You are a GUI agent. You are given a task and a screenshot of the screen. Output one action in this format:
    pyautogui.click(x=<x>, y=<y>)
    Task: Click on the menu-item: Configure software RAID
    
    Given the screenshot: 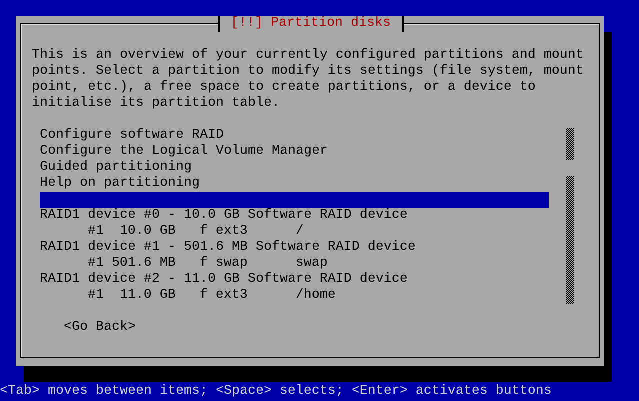 What is the action you would take?
    pyautogui.click(x=294, y=136)
    